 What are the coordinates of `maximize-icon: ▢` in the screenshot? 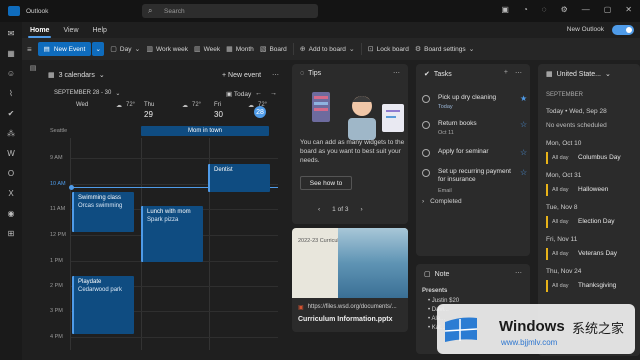 It's located at (608, 9).